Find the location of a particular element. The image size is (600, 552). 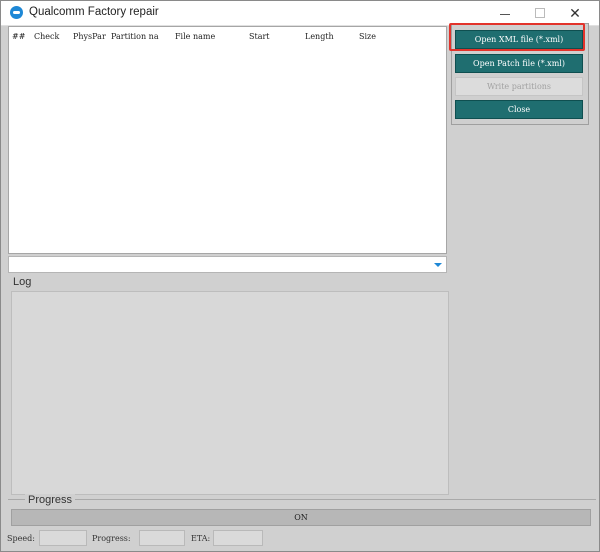

eta-label: ETA: is located at coordinates (201, 538).